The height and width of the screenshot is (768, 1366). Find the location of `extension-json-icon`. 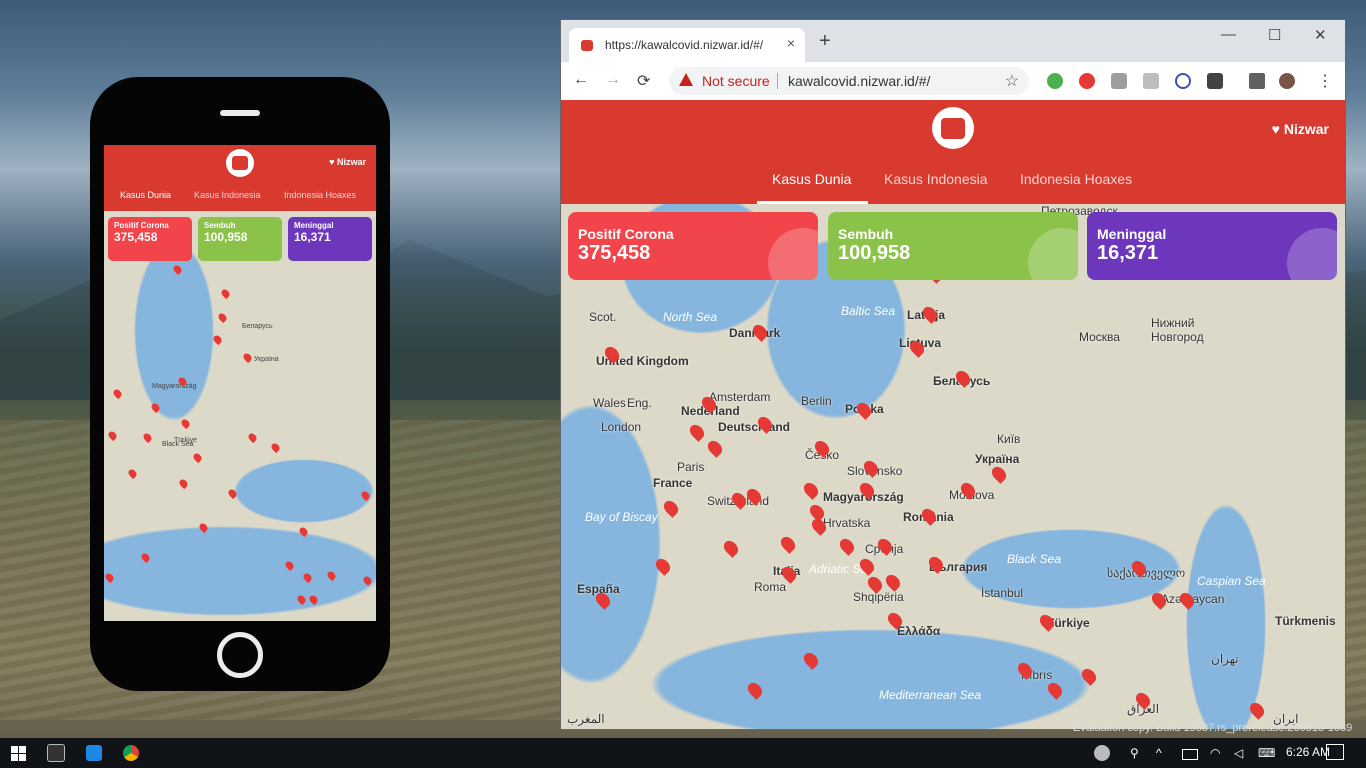

extension-json-icon is located at coordinates (1215, 81).